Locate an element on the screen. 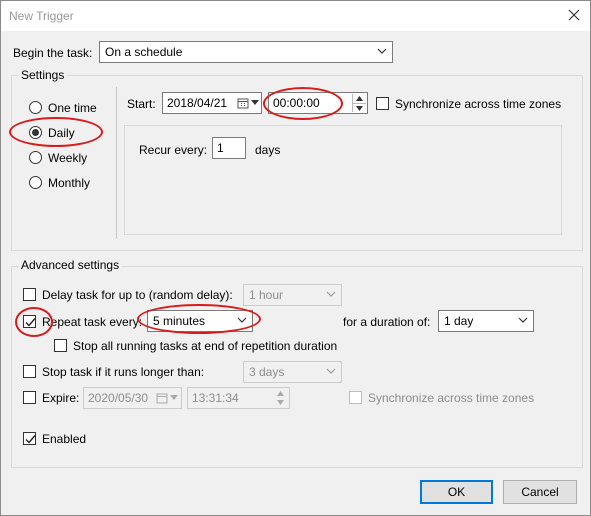 This screenshot has width=591, height=516. expire-date-value: 2020/05/30 is located at coordinates (118, 398).